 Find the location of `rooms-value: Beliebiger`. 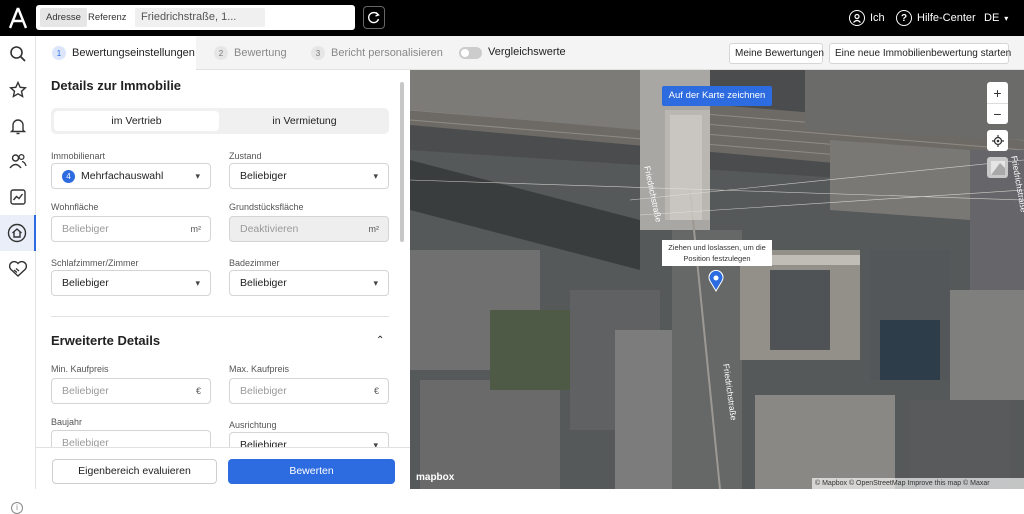

rooms-value: Beliebiger is located at coordinates (85, 283).